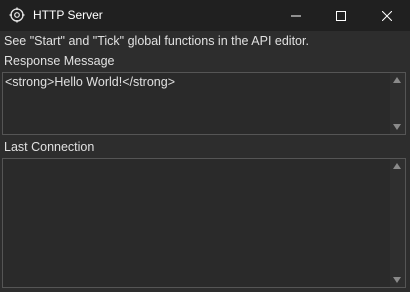  I want to click on close-button, so click(387, 15).